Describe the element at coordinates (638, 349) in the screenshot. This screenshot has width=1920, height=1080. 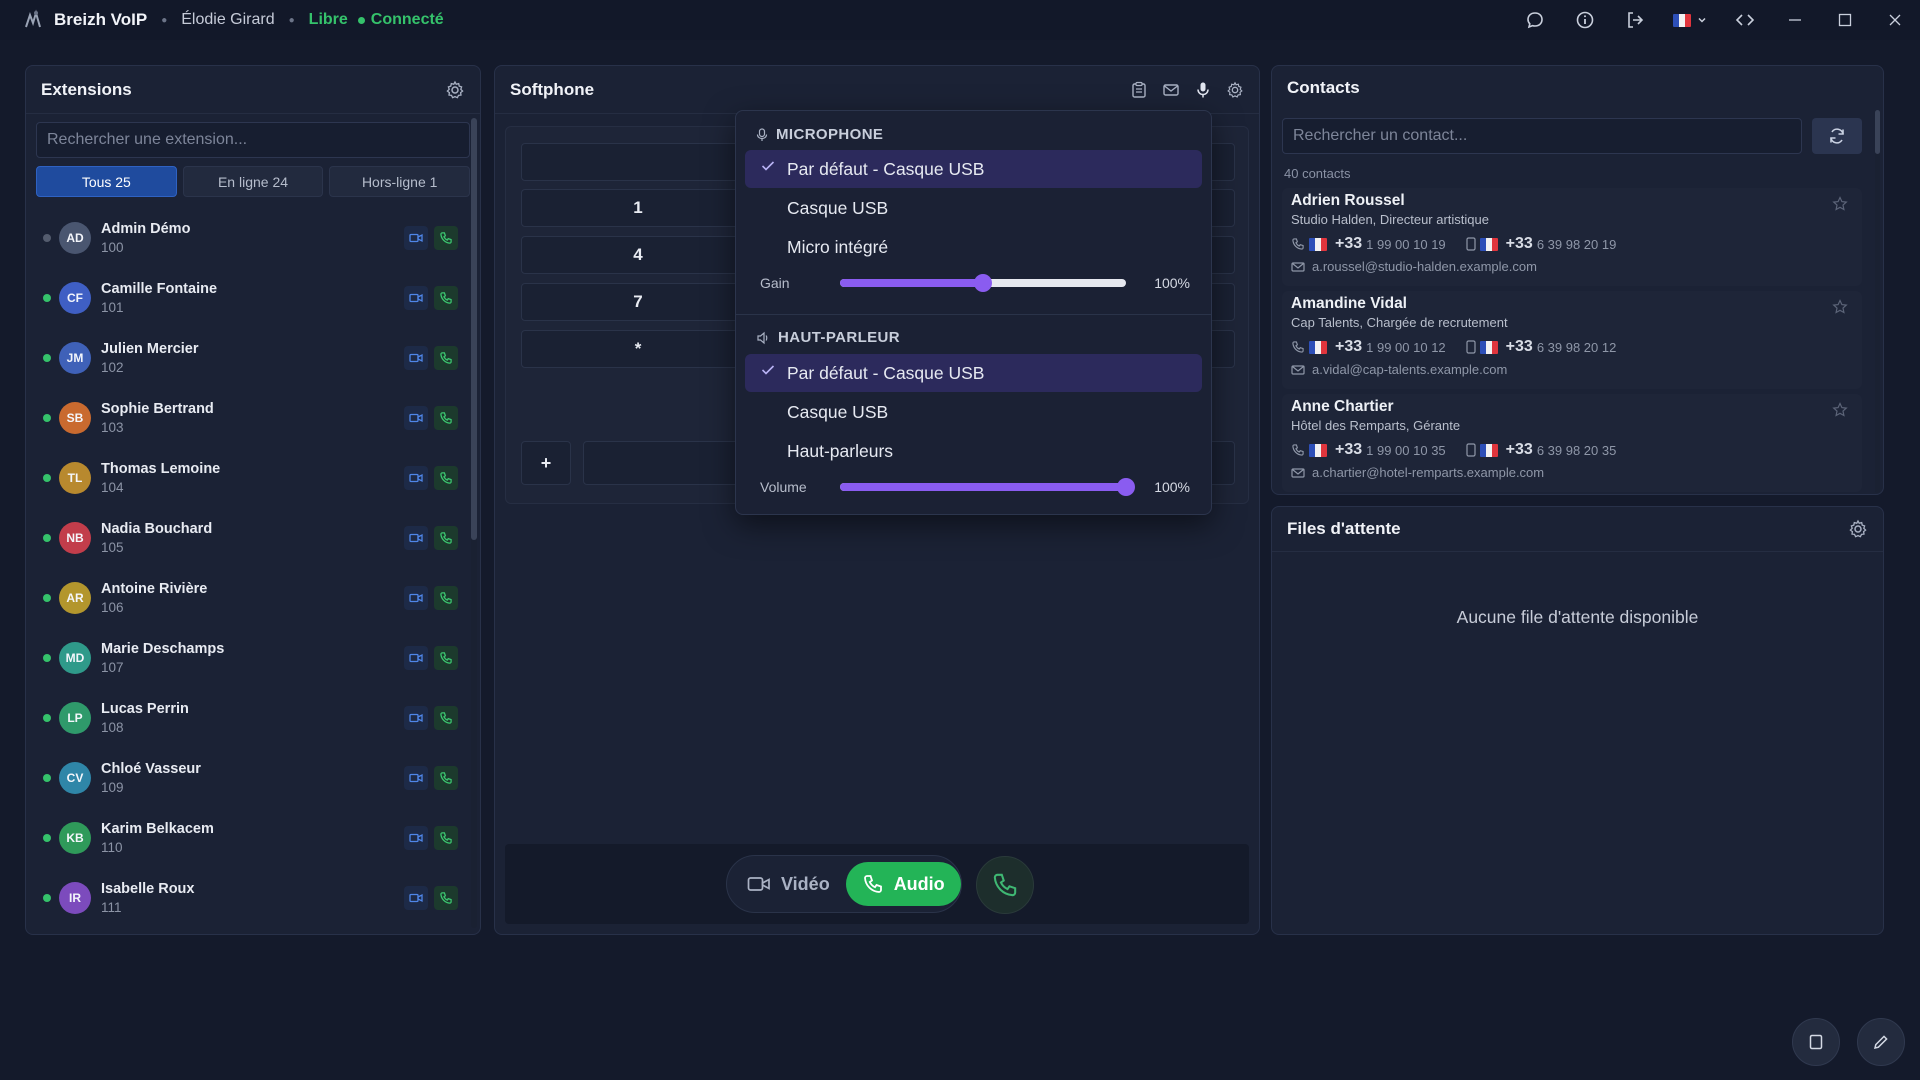
I see `key-star: *` at that location.